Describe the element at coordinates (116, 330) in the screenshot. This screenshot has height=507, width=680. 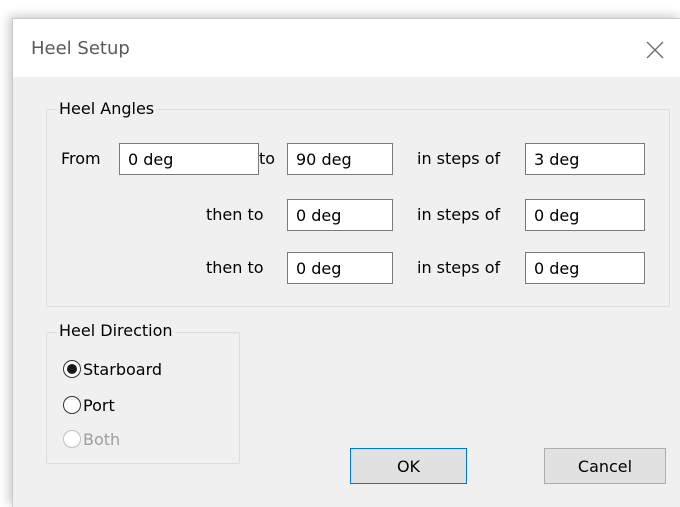
I see `heel-direction-group-label: Heel Direction` at that location.